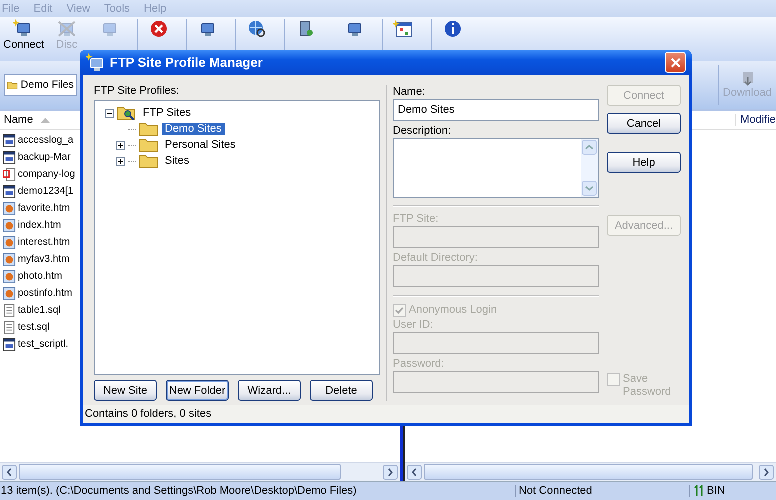  What do you see at coordinates (23, 36) in the screenshot?
I see `toolbar-button: Connect` at bounding box center [23, 36].